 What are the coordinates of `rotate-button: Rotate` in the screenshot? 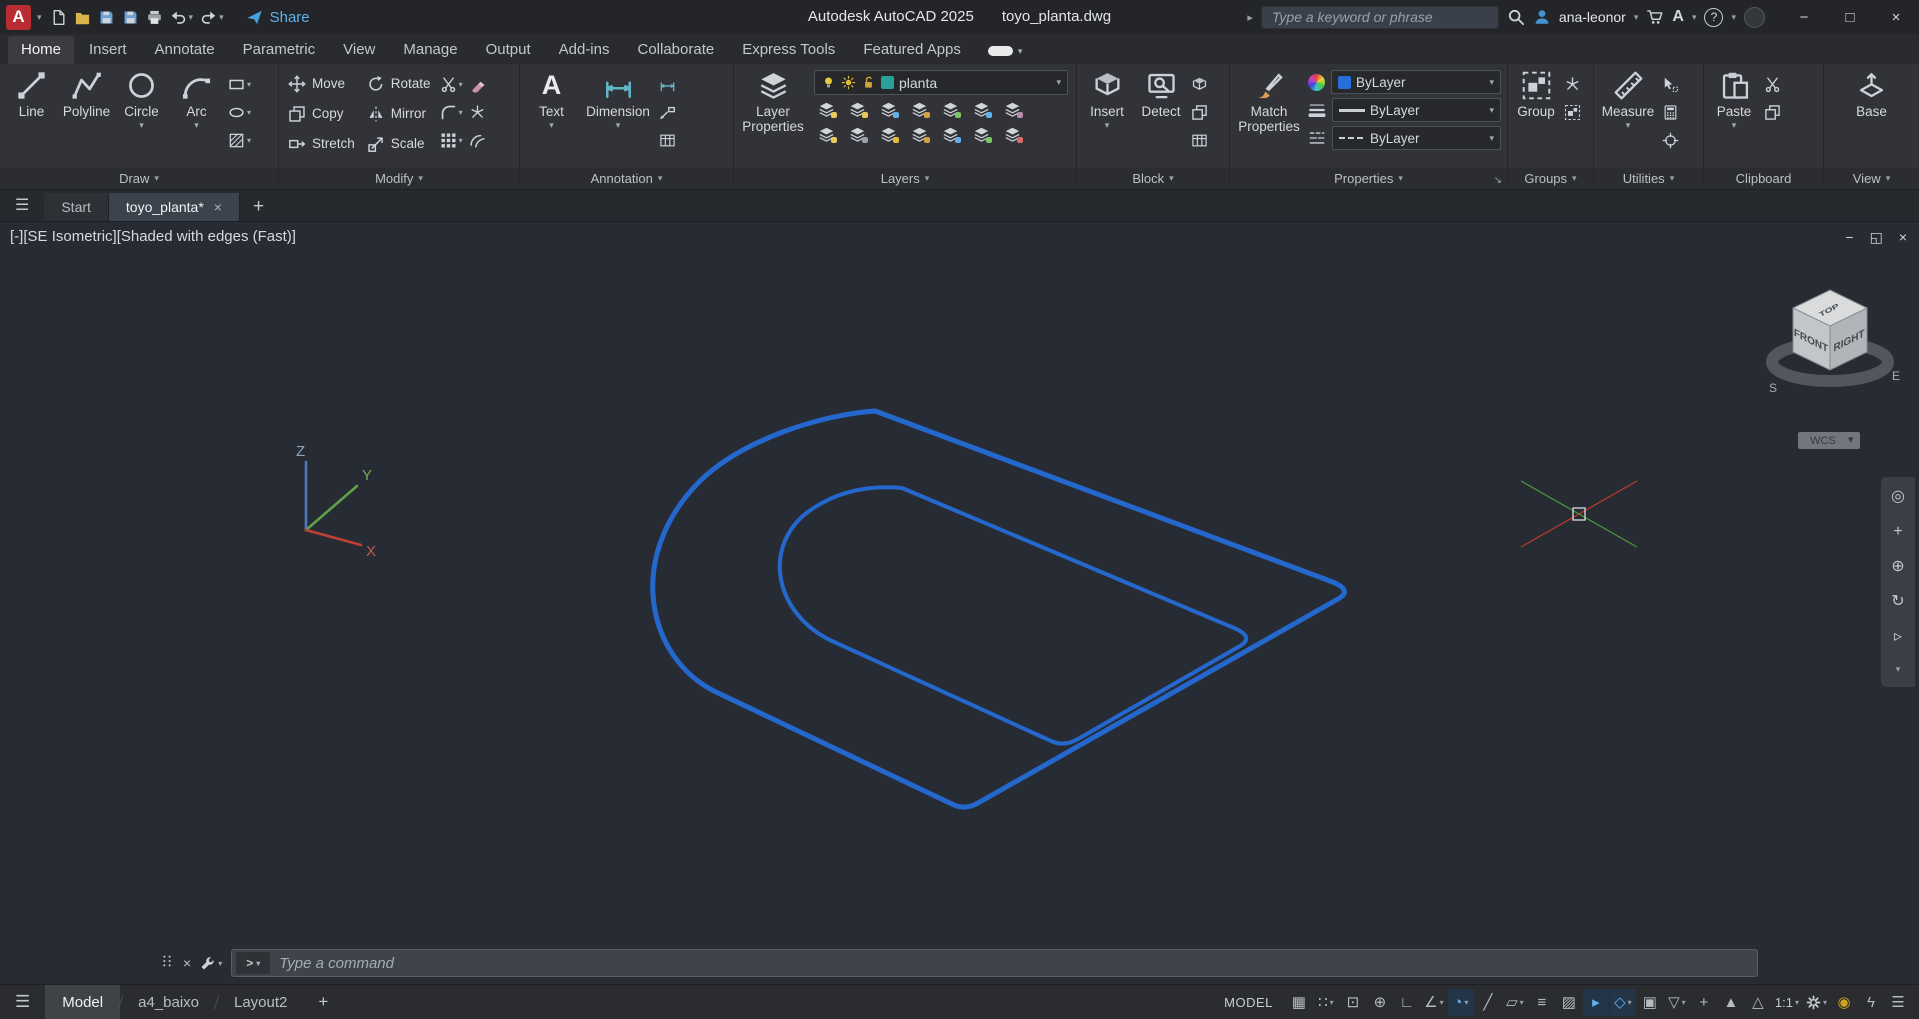 It's located at (399, 83).